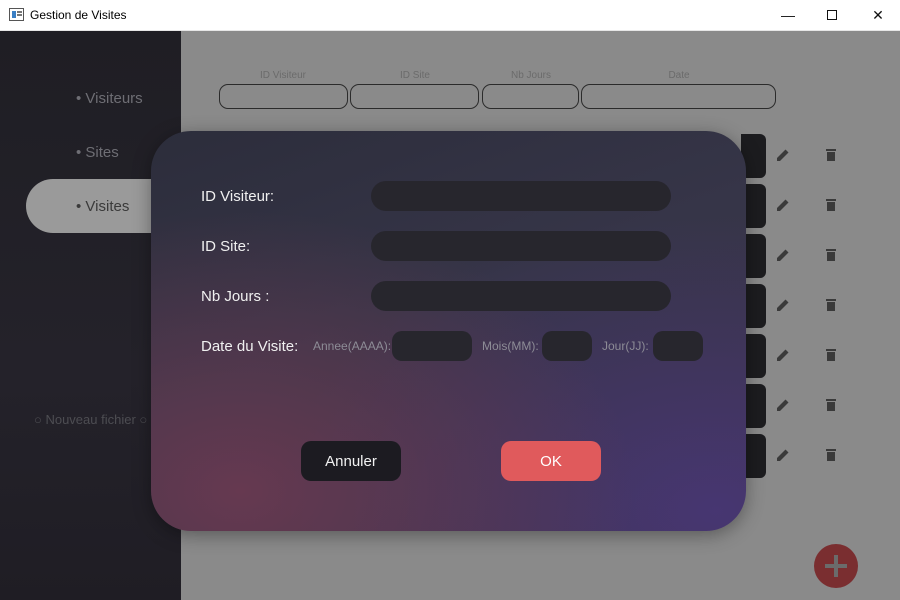 This screenshot has width=900, height=600. What do you see at coordinates (90, 419) in the screenshot?
I see `new-file-link: ○ Nouveau fichier ○` at bounding box center [90, 419].